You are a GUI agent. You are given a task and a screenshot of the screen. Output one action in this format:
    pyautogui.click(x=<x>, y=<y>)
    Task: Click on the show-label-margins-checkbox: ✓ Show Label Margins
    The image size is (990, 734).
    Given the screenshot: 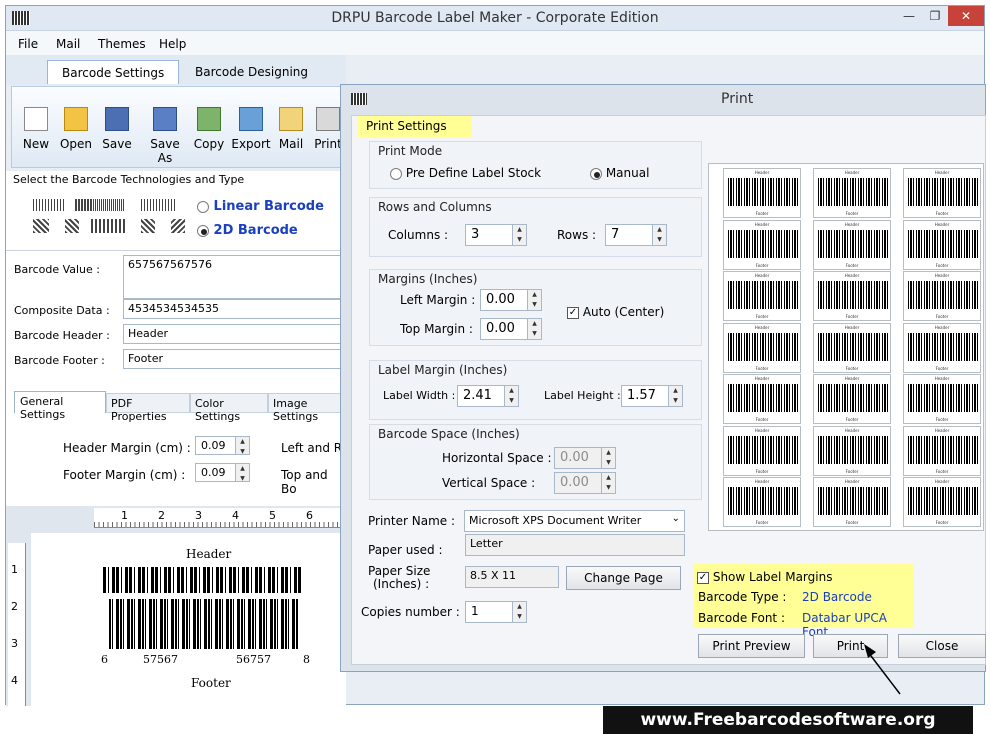 What is the action you would take?
    pyautogui.click(x=764, y=577)
    